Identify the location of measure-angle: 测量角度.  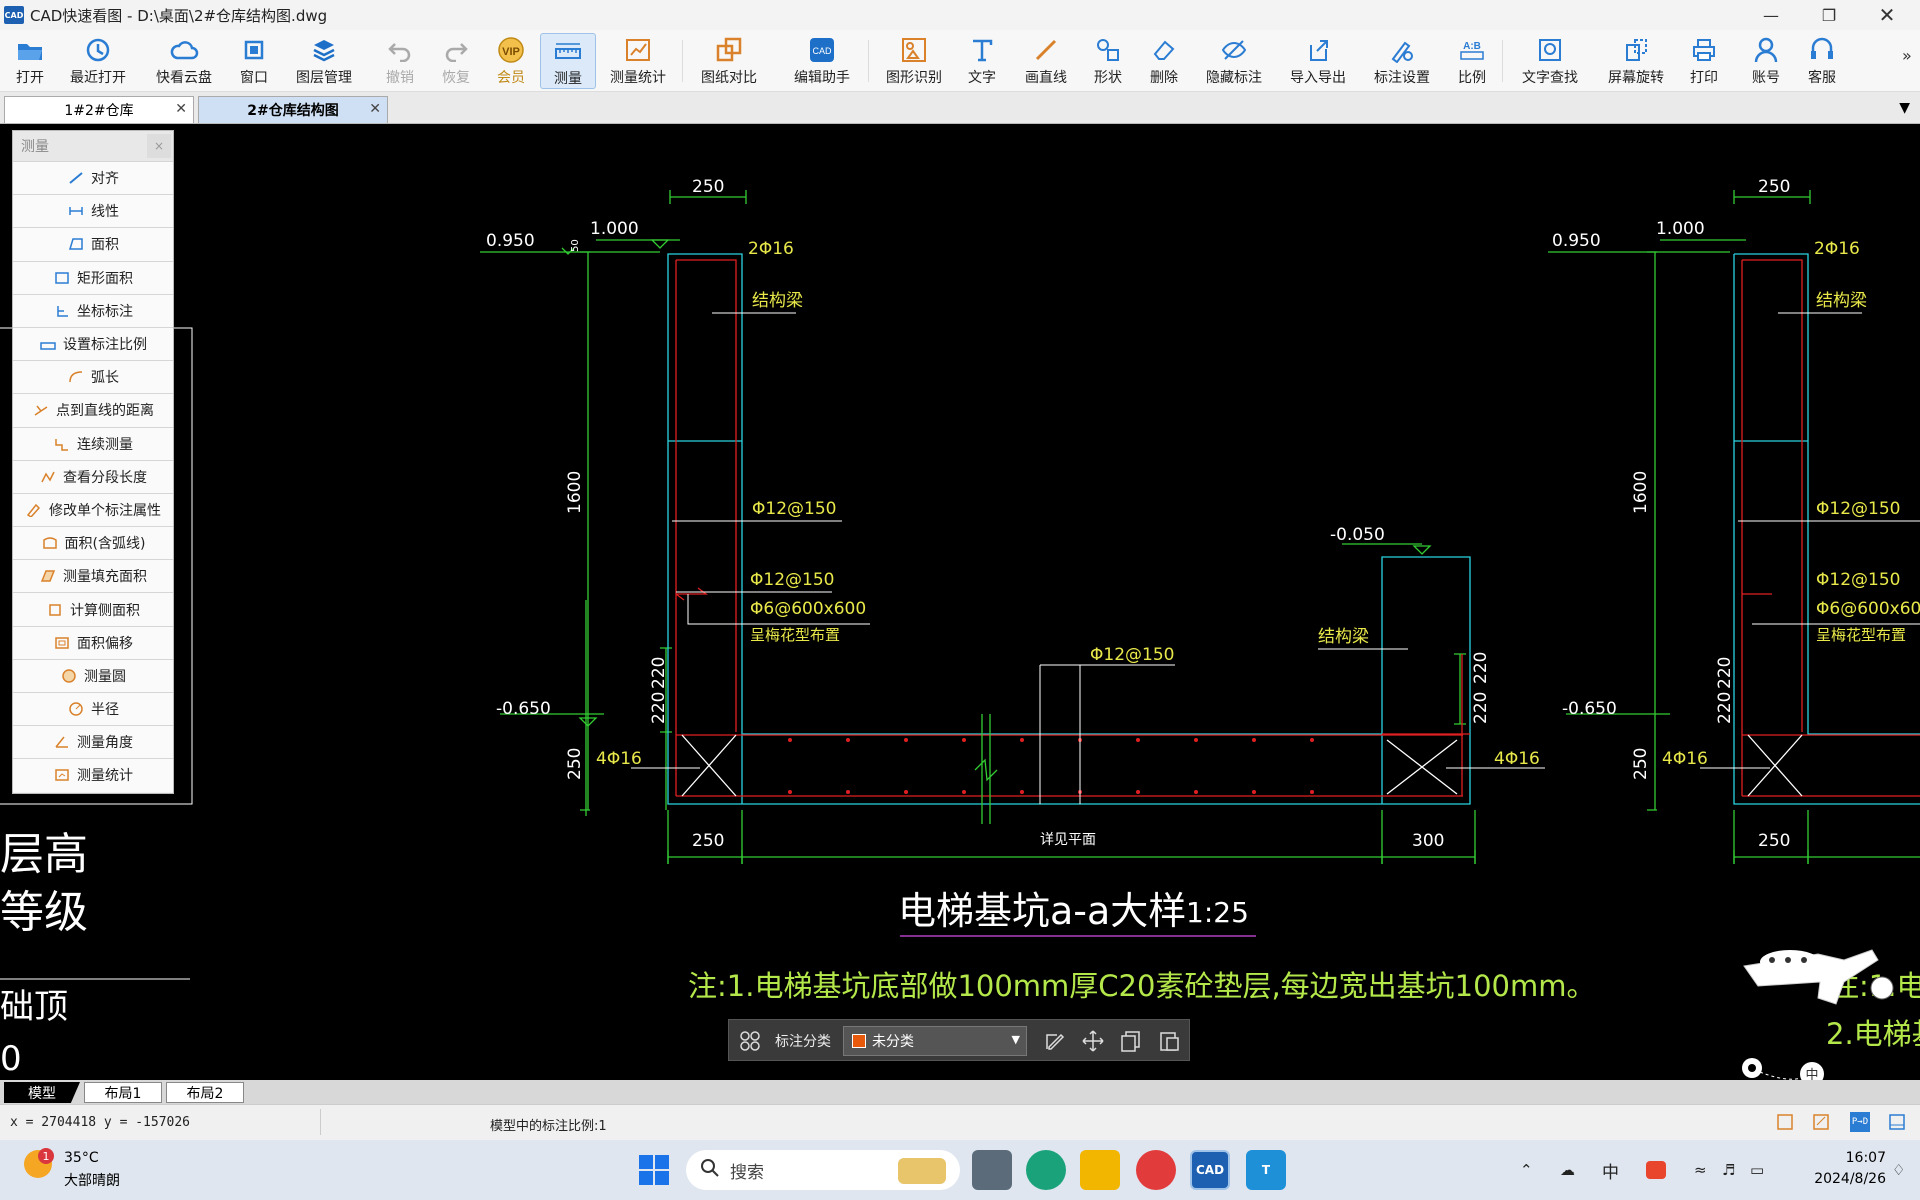
(93, 742).